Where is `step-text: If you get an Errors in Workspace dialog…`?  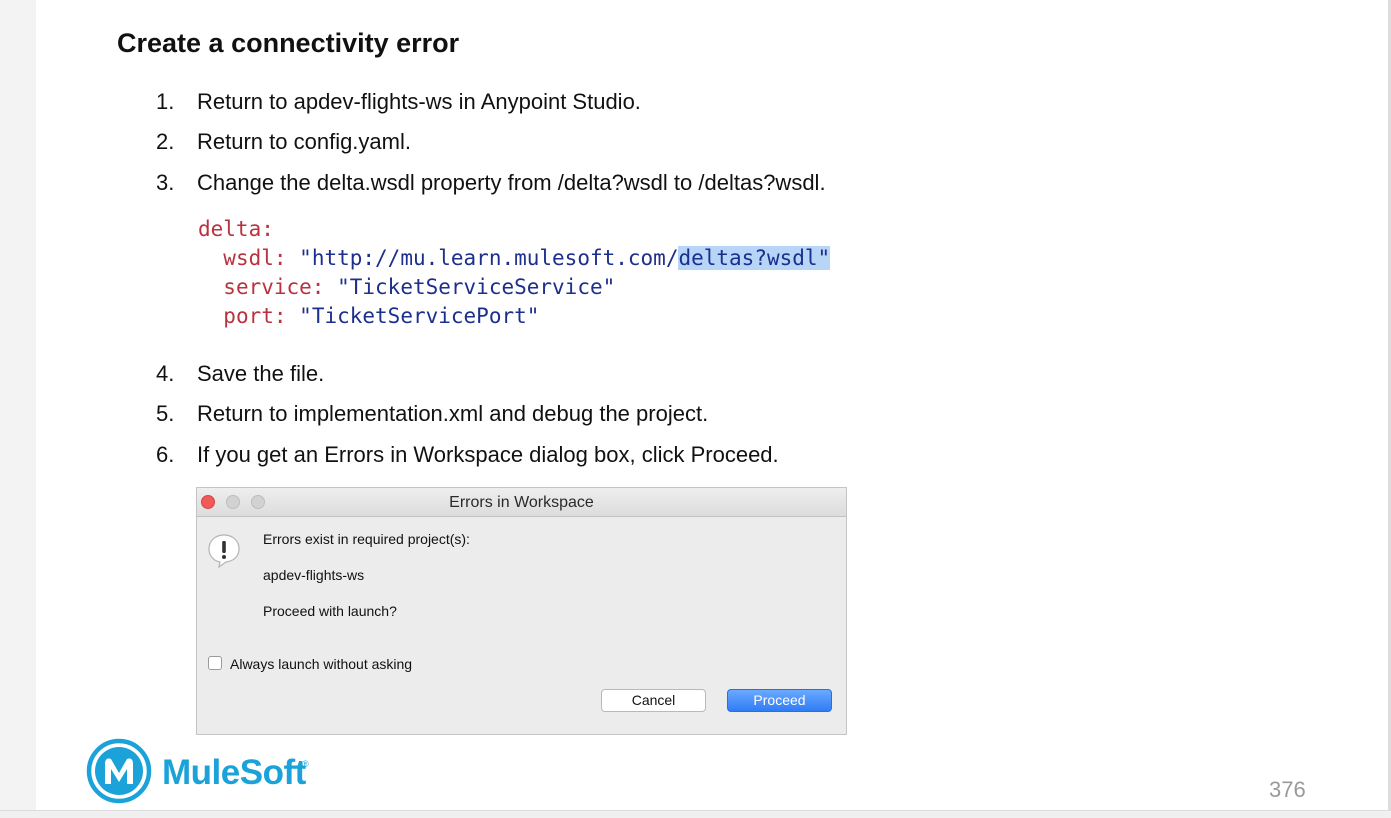
step-text: If you get an Errors in Workspace dialog… is located at coordinates (488, 454).